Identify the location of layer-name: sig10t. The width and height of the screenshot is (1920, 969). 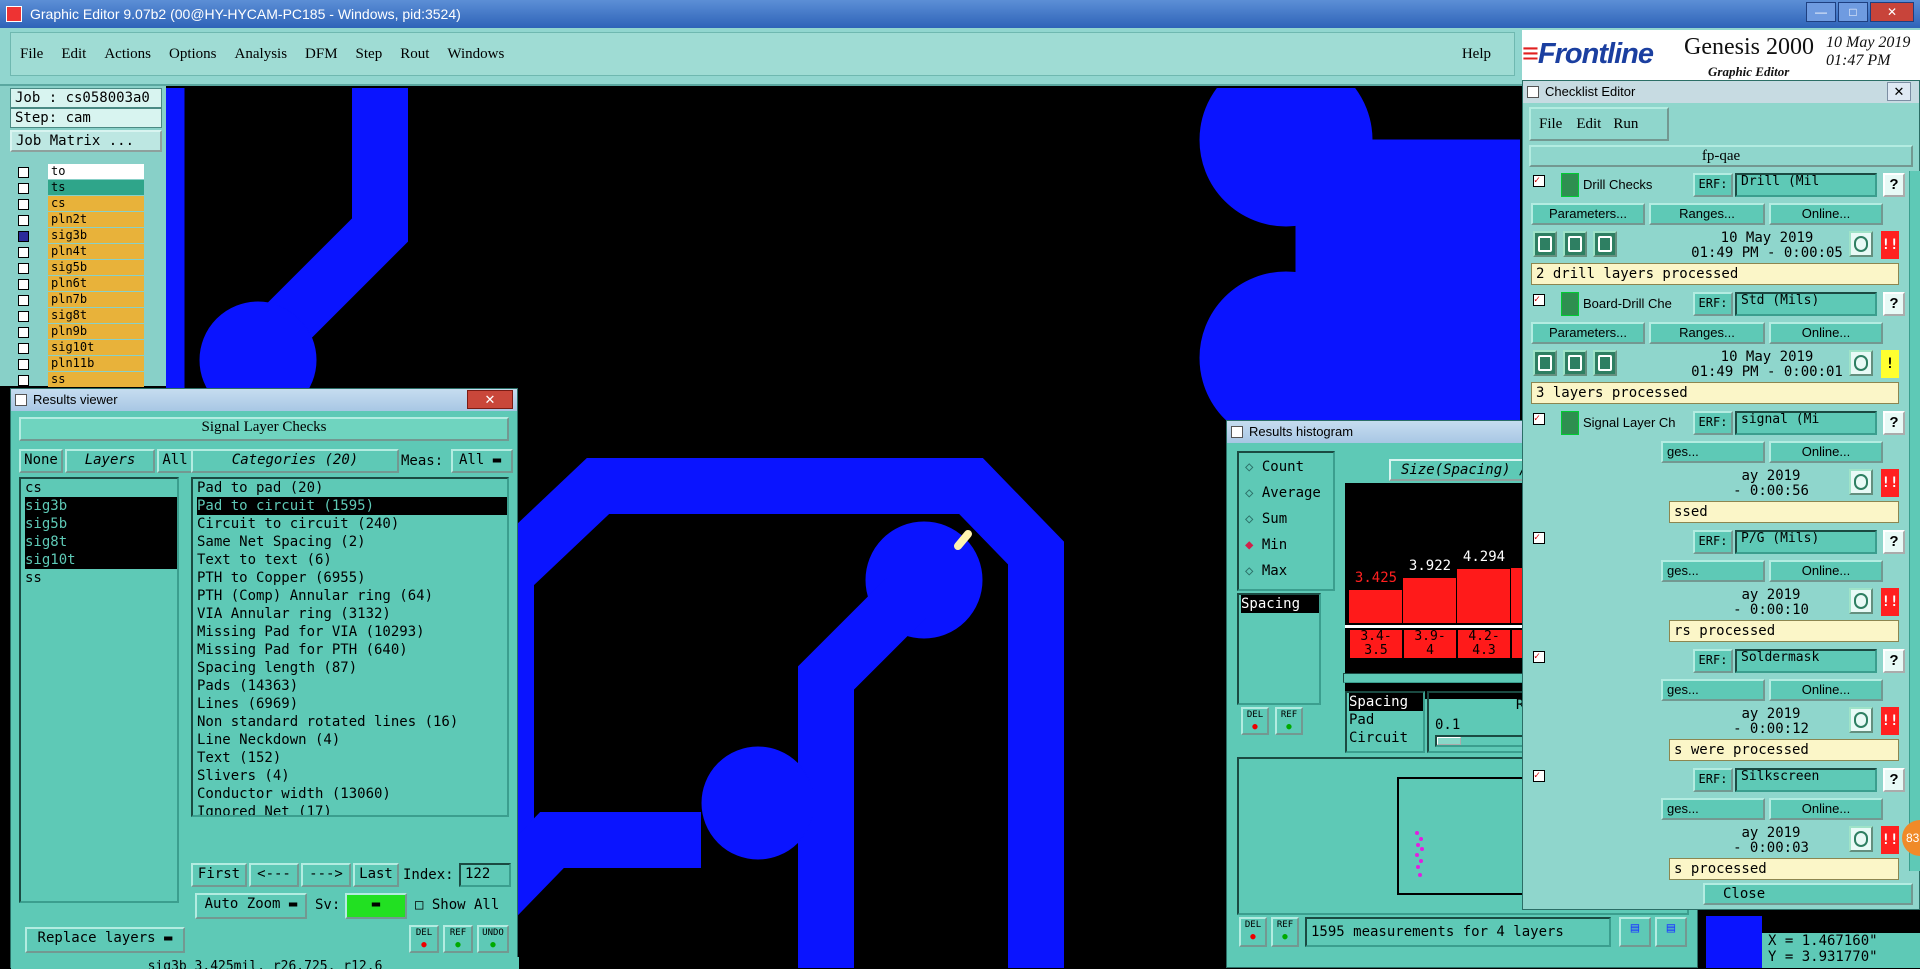
(96, 347).